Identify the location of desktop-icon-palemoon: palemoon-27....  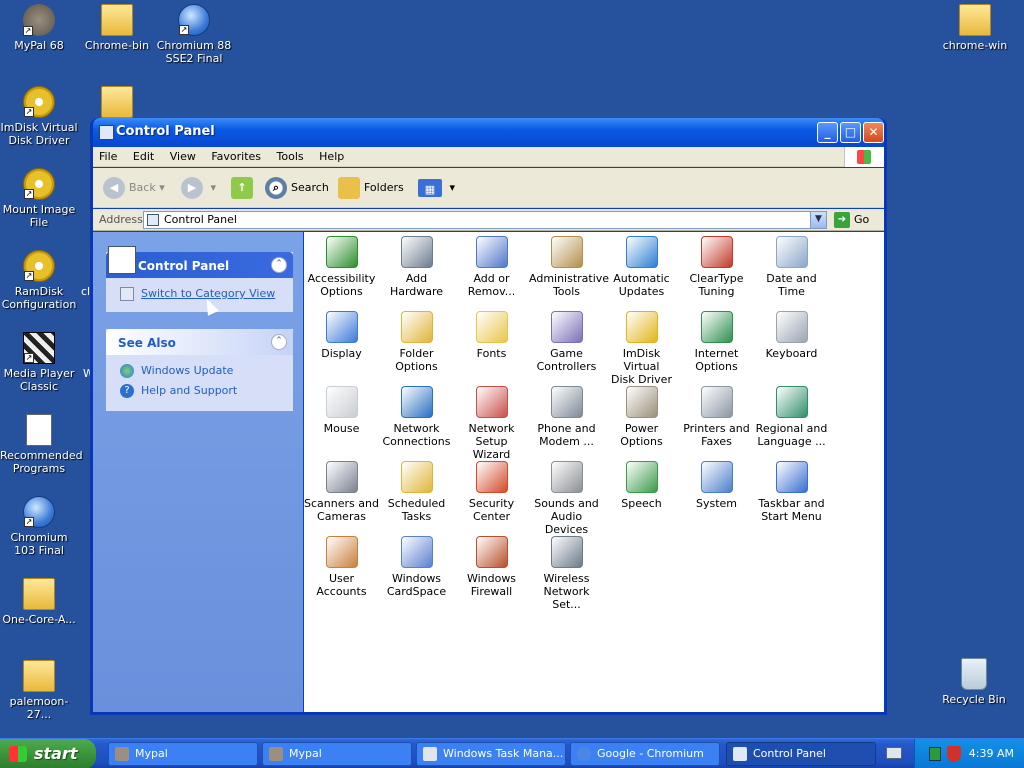
(39, 690).